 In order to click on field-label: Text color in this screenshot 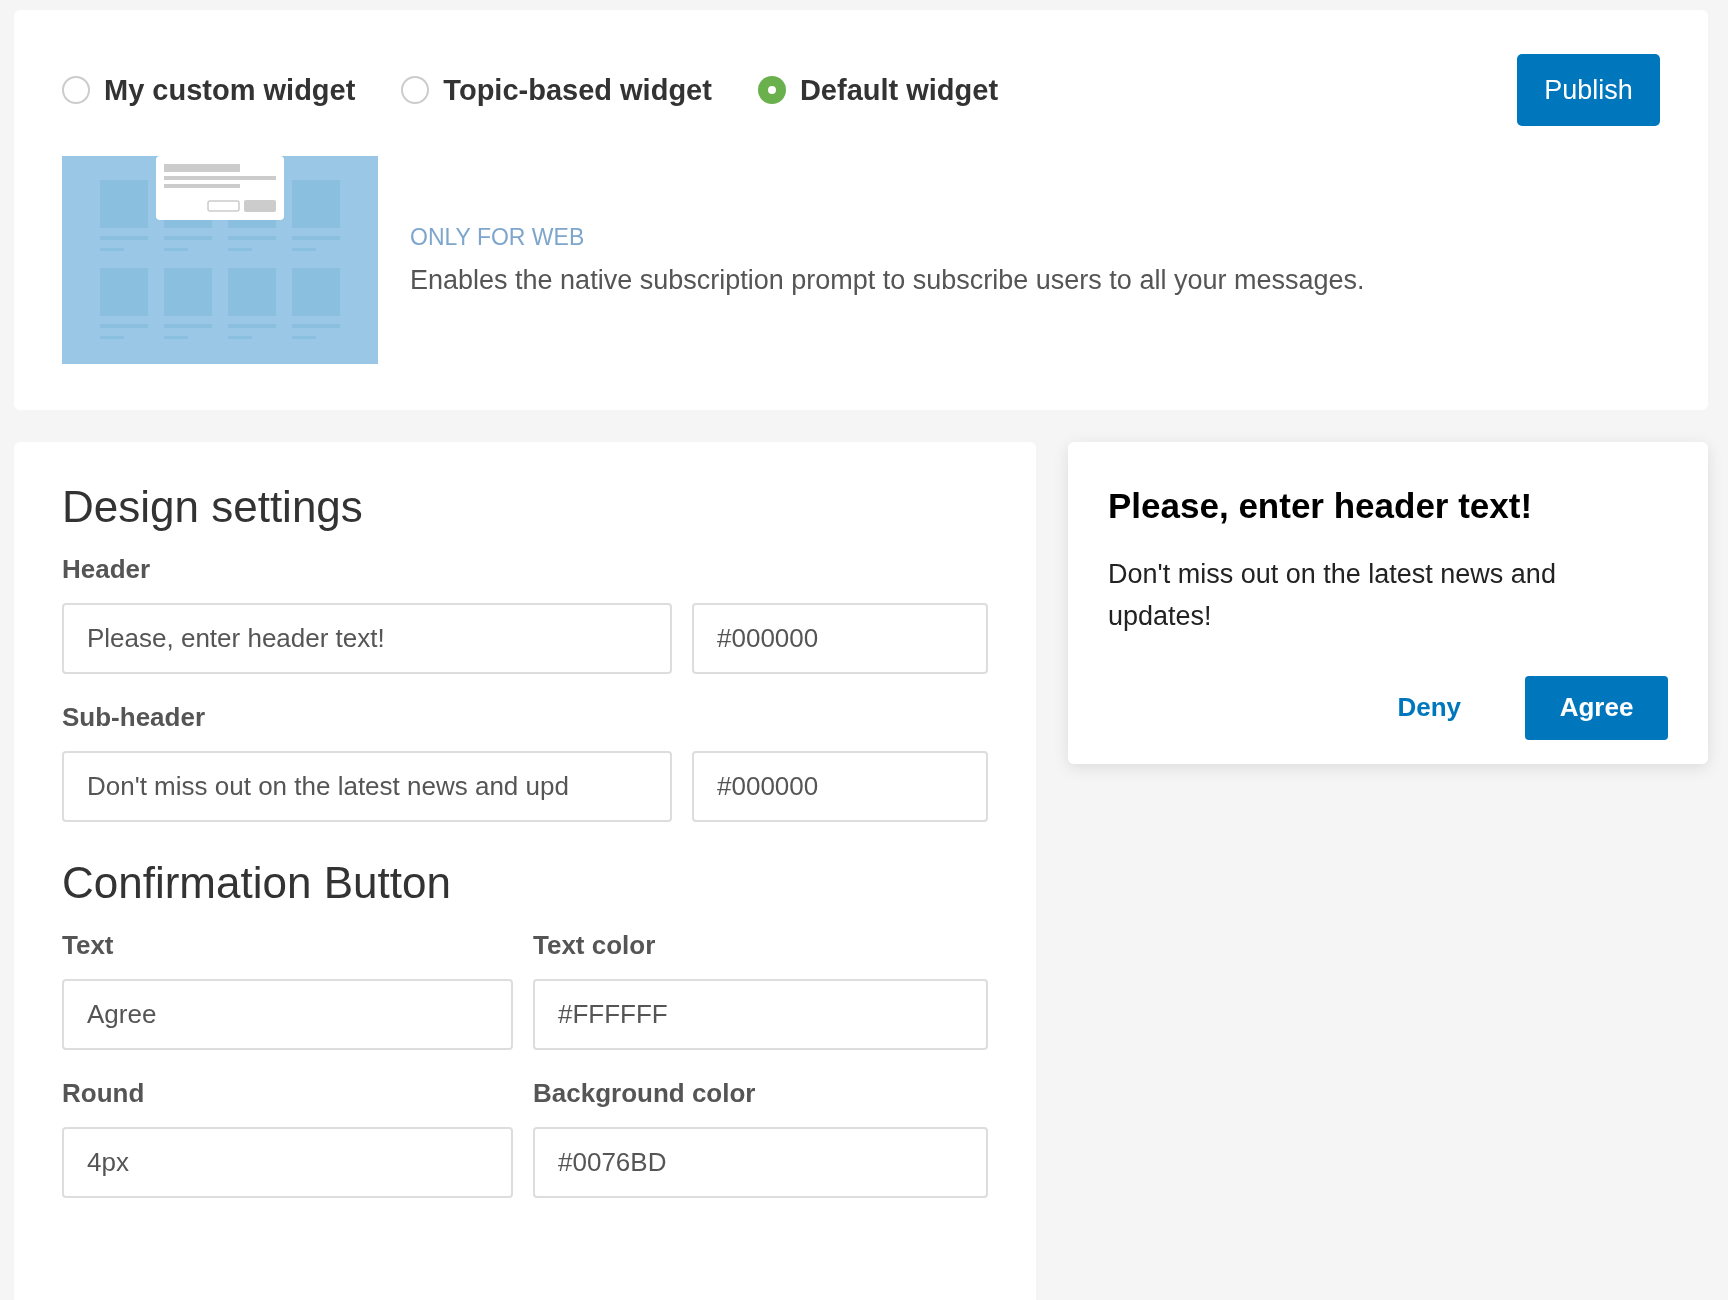, I will do `click(595, 945)`.